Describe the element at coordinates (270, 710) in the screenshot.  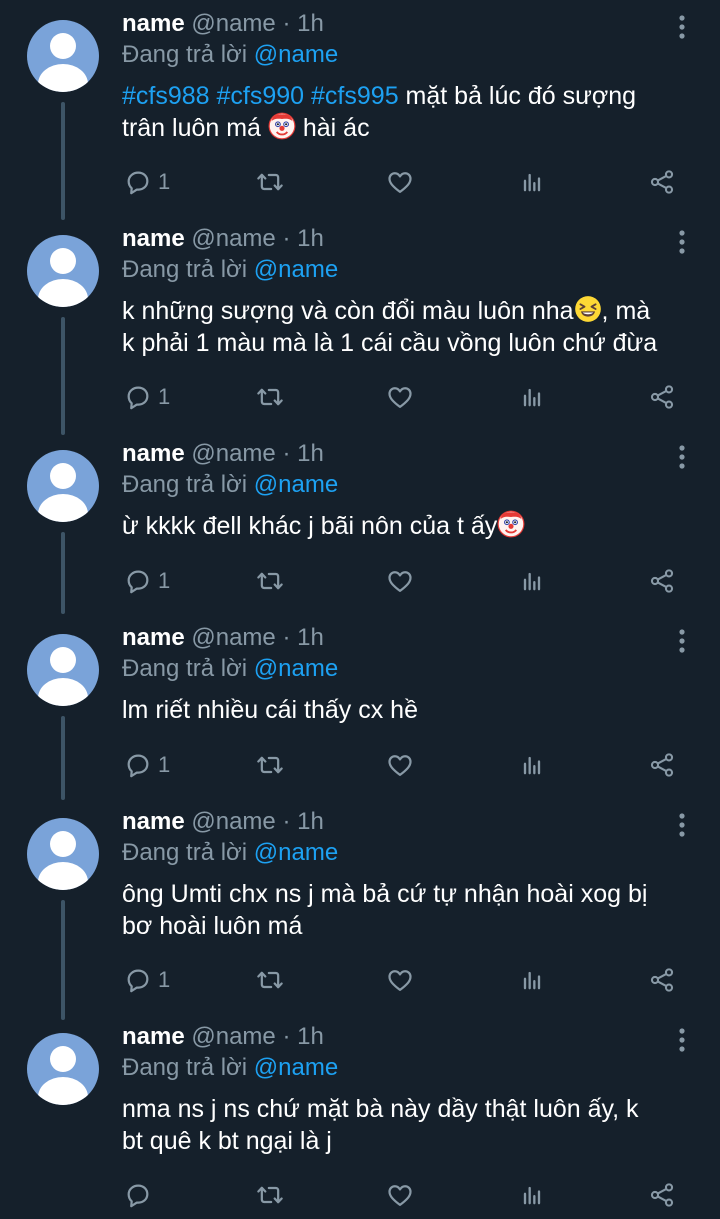
I see `text-segment: lm riết nhiều cái thấy cx hề` at that location.